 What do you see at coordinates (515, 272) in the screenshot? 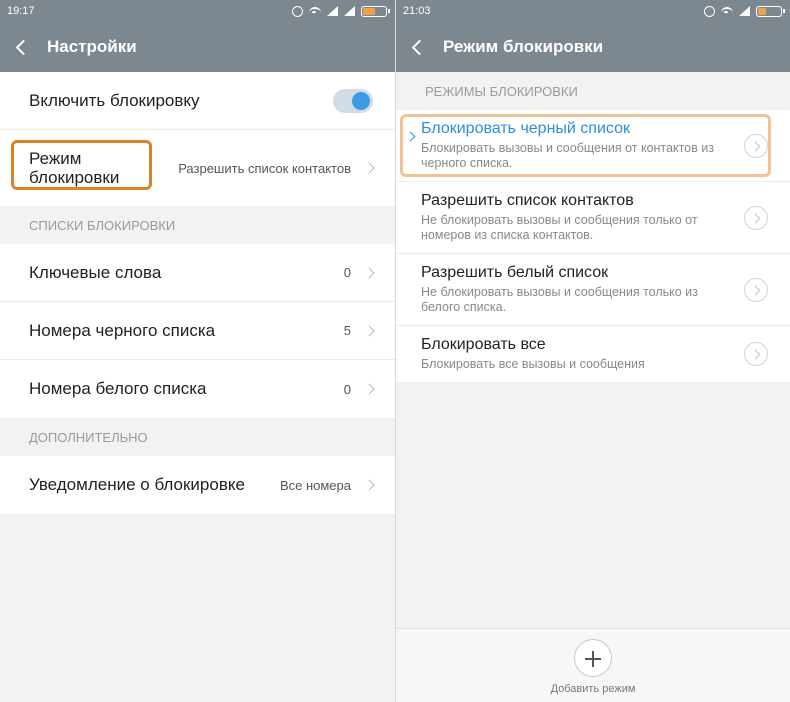
I see `mode-title: Разрешить белый список` at bounding box center [515, 272].